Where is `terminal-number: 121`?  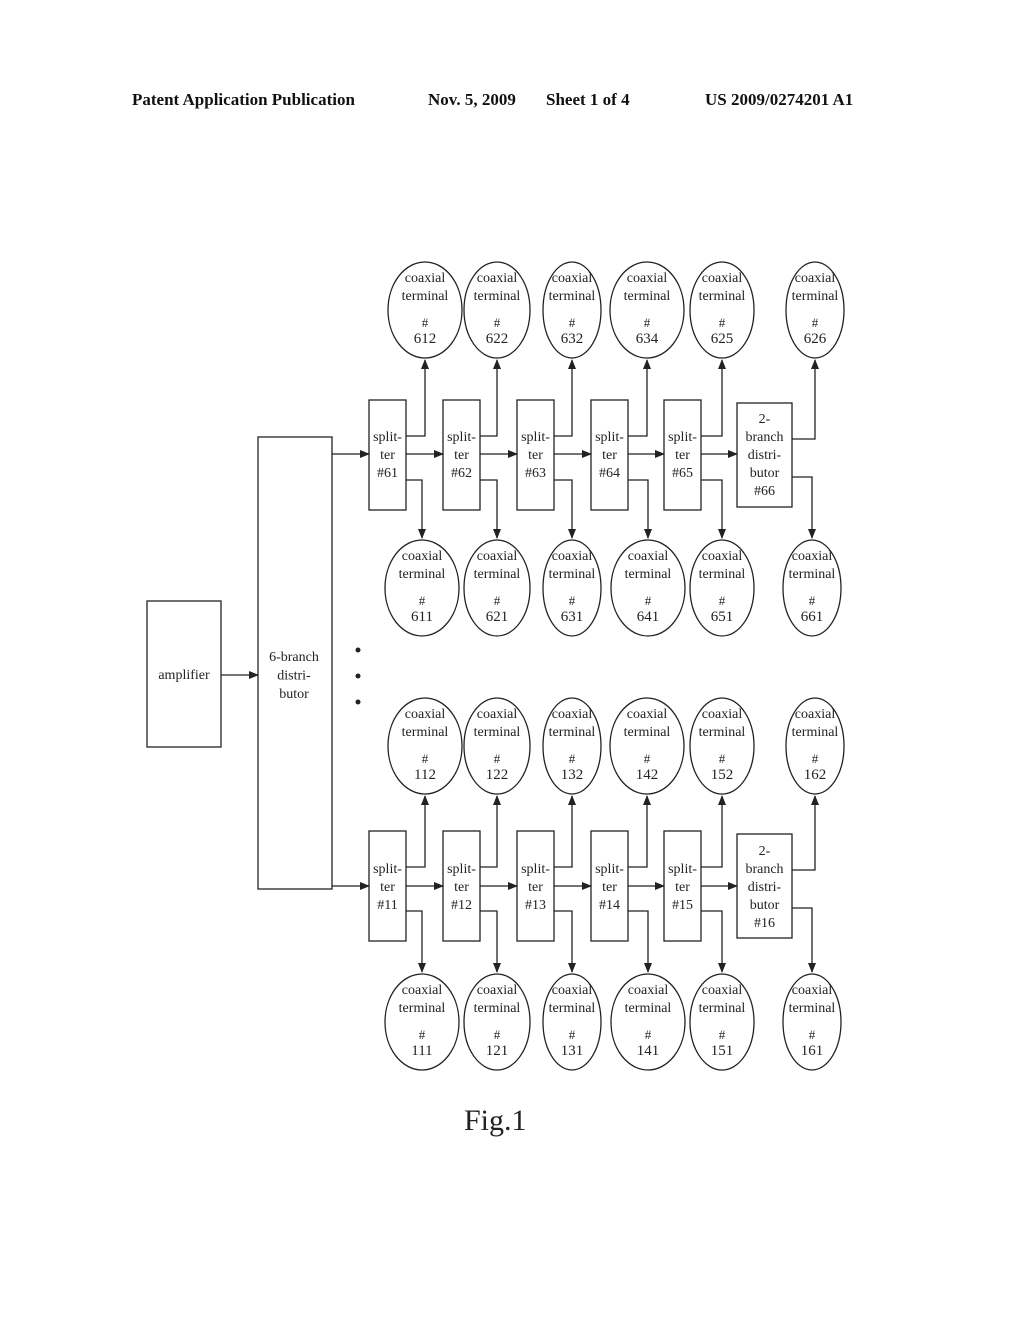 terminal-number: 121 is located at coordinates (497, 1051).